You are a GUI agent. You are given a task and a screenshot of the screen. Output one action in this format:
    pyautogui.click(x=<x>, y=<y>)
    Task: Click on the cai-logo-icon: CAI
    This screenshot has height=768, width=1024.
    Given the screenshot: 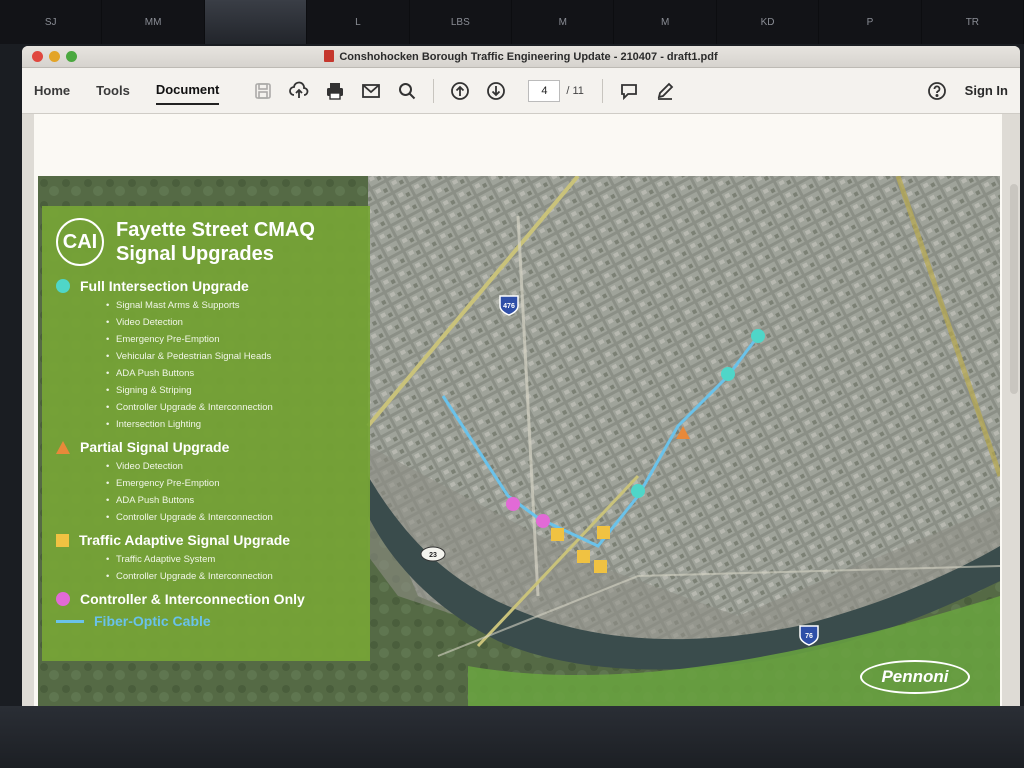 What is the action you would take?
    pyautogui.click(x=80, y=242)
    